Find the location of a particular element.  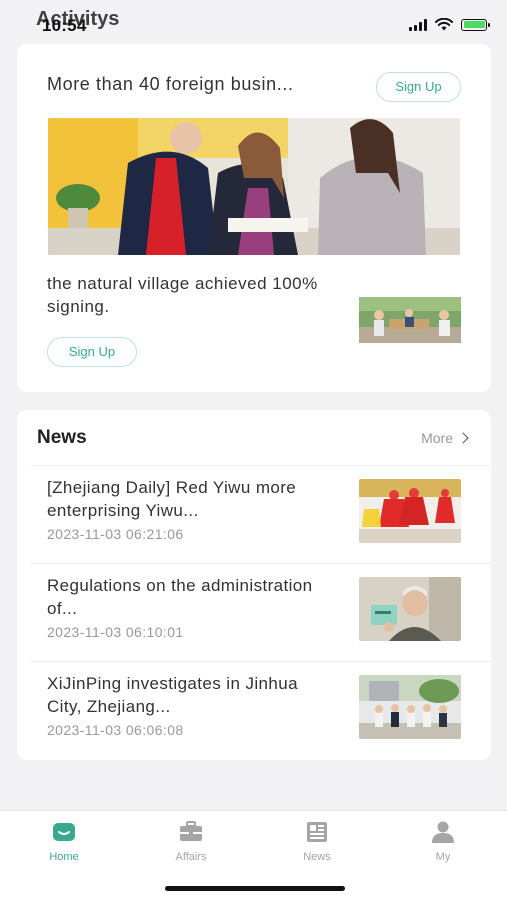

signal-icon is located at coordinates (418, 24).